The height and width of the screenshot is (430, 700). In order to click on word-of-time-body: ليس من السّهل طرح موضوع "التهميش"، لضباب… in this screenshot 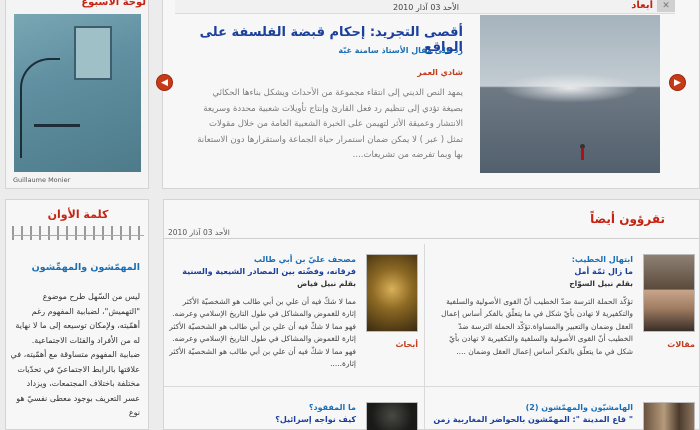, I will do `click(75, 354)`.